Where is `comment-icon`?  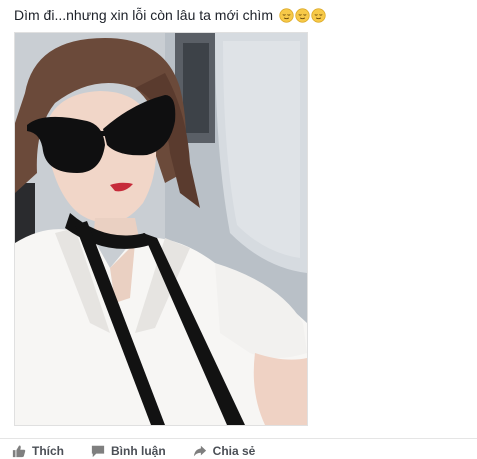 comment-icon is located at coordinates (98, 451).